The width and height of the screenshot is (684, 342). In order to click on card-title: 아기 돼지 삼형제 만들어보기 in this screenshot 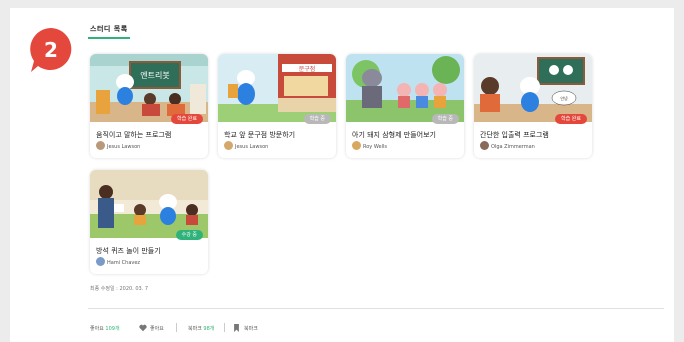, I will do `click(394, 135)`.